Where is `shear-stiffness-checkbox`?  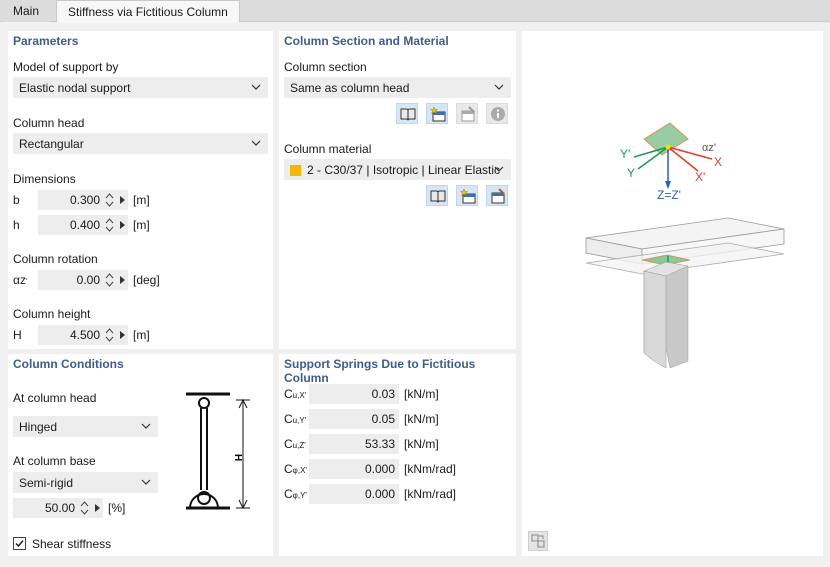
shear-stiffness-checkbox is located at coordinates (19, 543).